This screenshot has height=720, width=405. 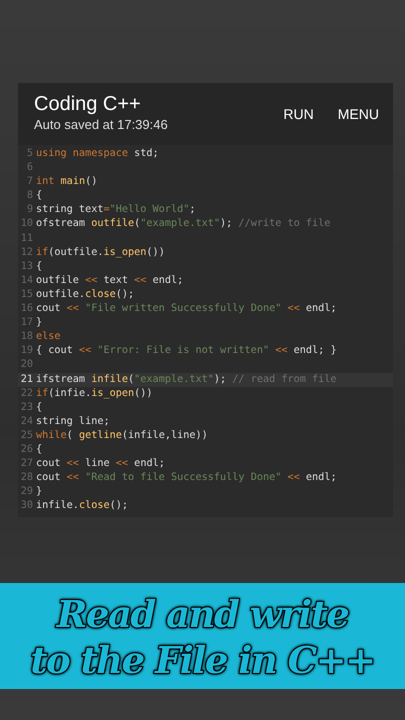 What do you see at coordinates (110, 281) in the screenshot?
I see `code-line: outfile << text << endl;` at bounding box center [110, 281].